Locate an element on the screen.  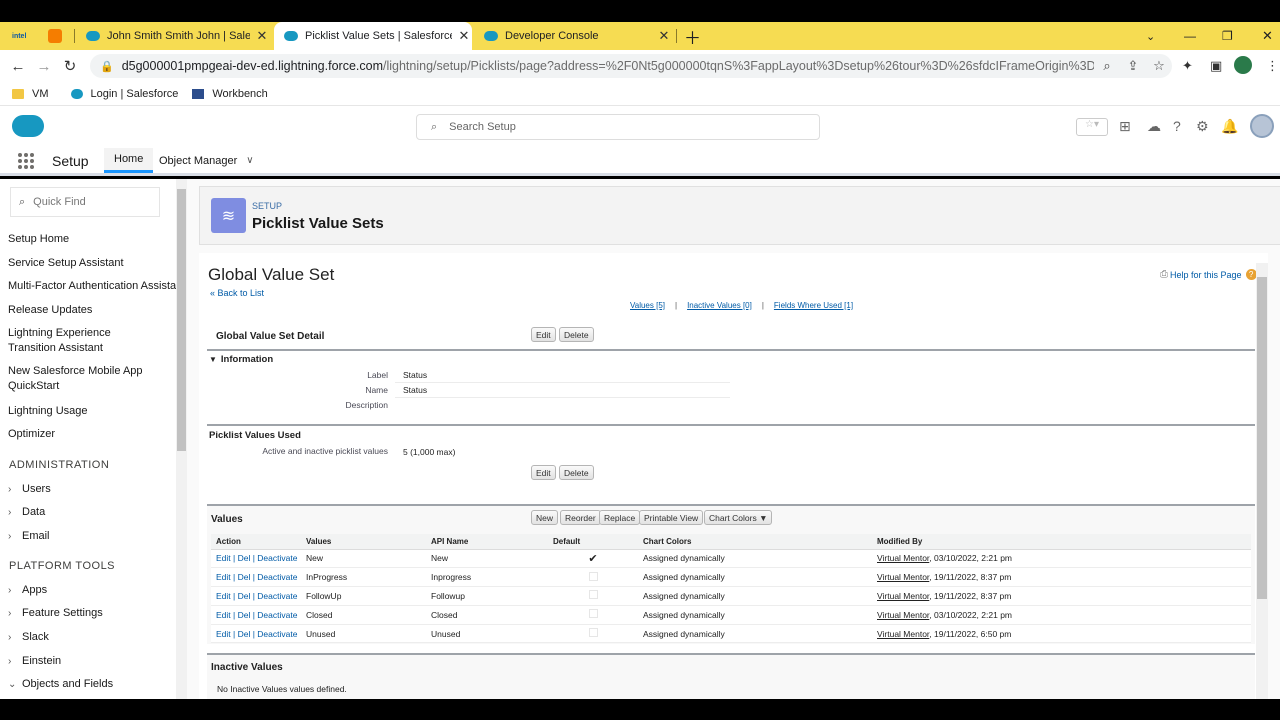
salesforce-logo is located at coordinates (28, 126).